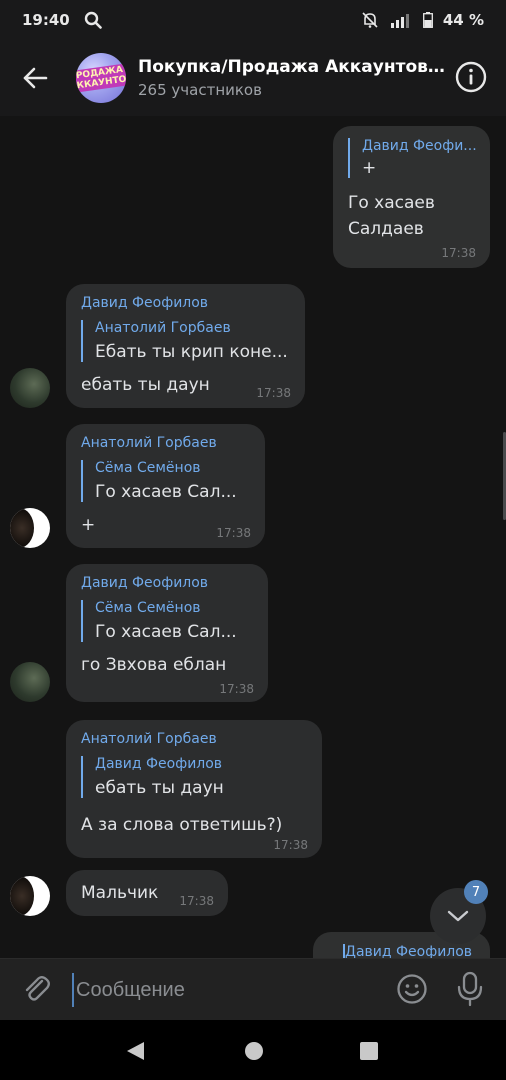 The height and width of the screenshot is (1080, 506). I want to click on info-icon, so click(471, 77).